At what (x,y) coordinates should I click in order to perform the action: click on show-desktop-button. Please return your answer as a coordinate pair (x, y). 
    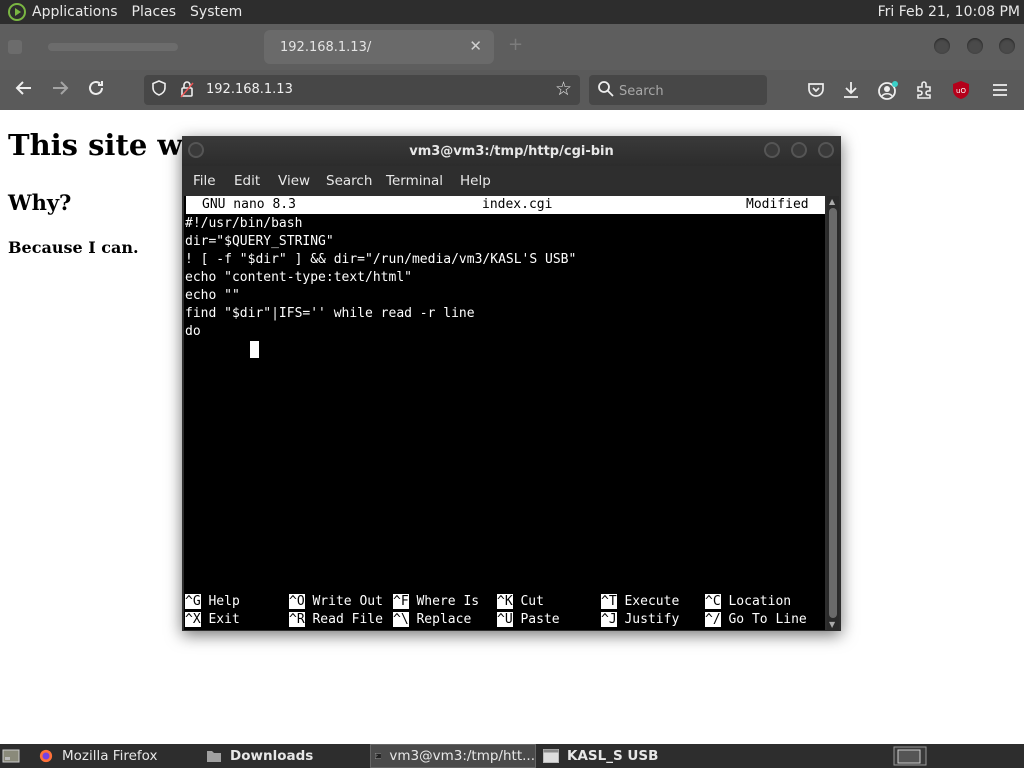
    Looking at the image, I should click on (12, 756).